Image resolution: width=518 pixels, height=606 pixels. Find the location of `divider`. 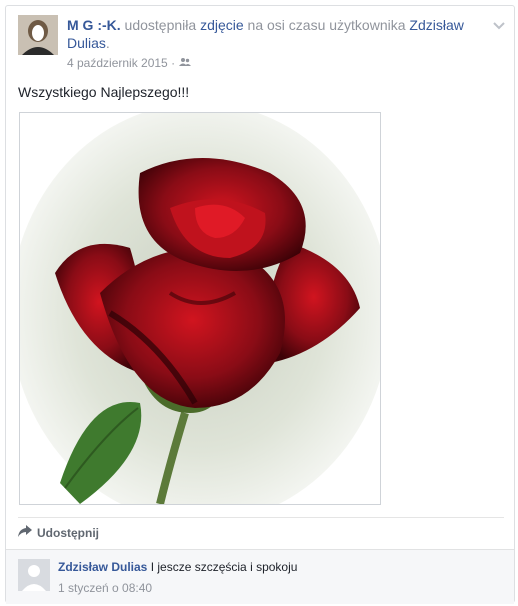

divider is located at coordinates (261, 517).